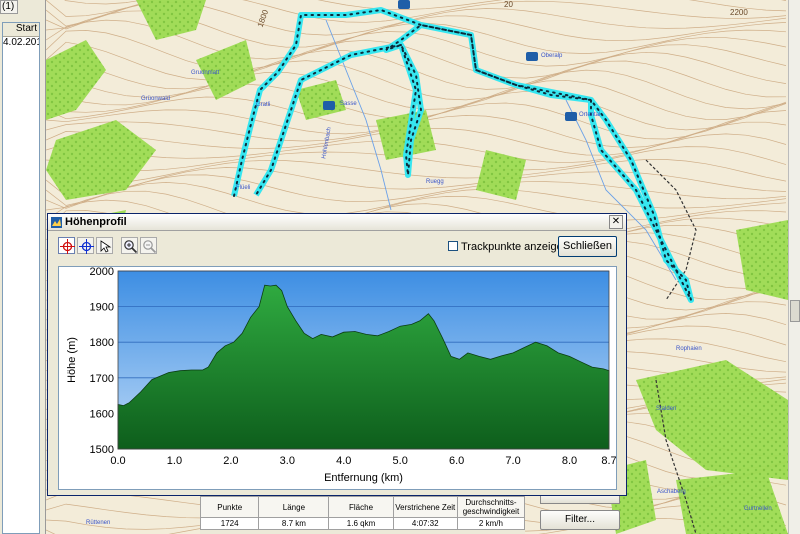  What do you see at coordinates (435, 182) in the screenshot?
I see `place-label: Ruegg` at bounding box center [435, 182].